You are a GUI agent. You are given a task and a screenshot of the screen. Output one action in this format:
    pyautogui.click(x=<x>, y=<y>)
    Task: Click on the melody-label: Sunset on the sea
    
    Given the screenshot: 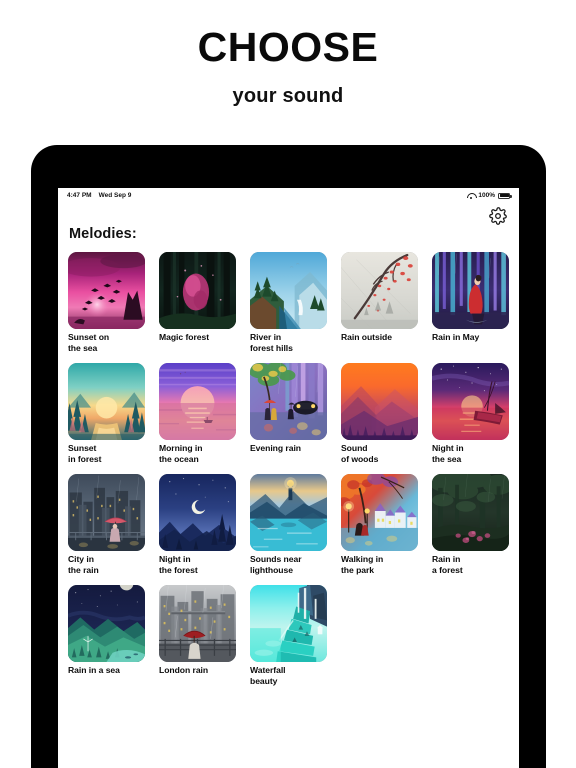 What is the action you would take?
    pyautogui.click(x=89, y=342)
    